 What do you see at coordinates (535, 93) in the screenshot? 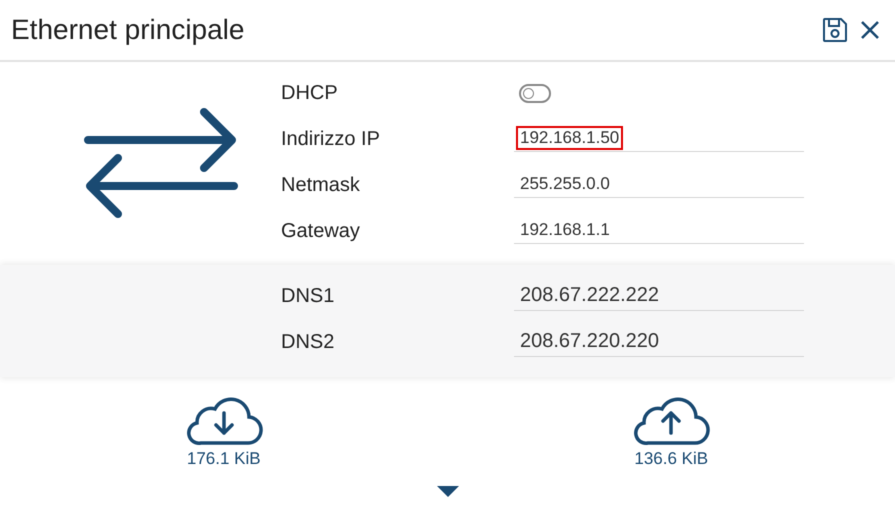
I see `toggle-switch` at bounding box center [535, 93].